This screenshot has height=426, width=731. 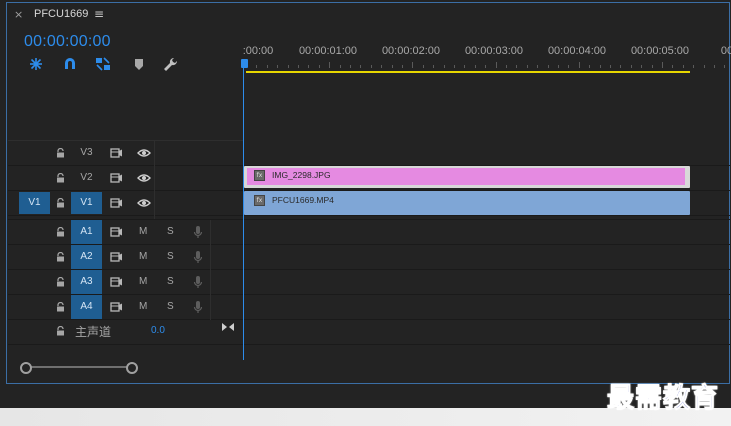 What do you see at coordinates (70, 64) in the screenshot?
I see `snap-magnet-icon` at bounding box center [70, 64].